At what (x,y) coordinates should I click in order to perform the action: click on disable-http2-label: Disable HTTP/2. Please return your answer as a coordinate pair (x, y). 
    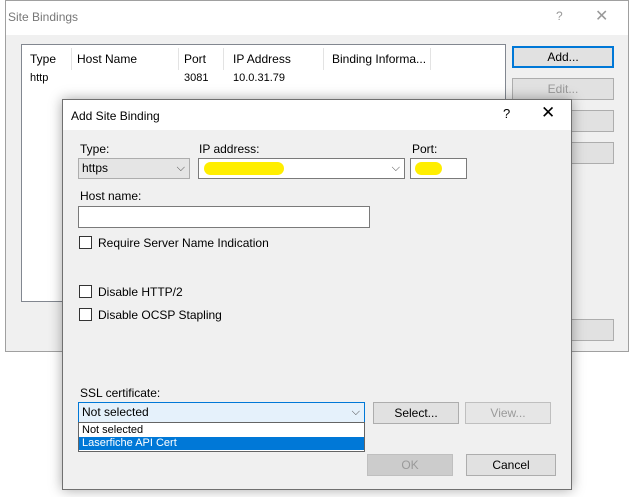
    Looking at the image, I should click on (140, 292).